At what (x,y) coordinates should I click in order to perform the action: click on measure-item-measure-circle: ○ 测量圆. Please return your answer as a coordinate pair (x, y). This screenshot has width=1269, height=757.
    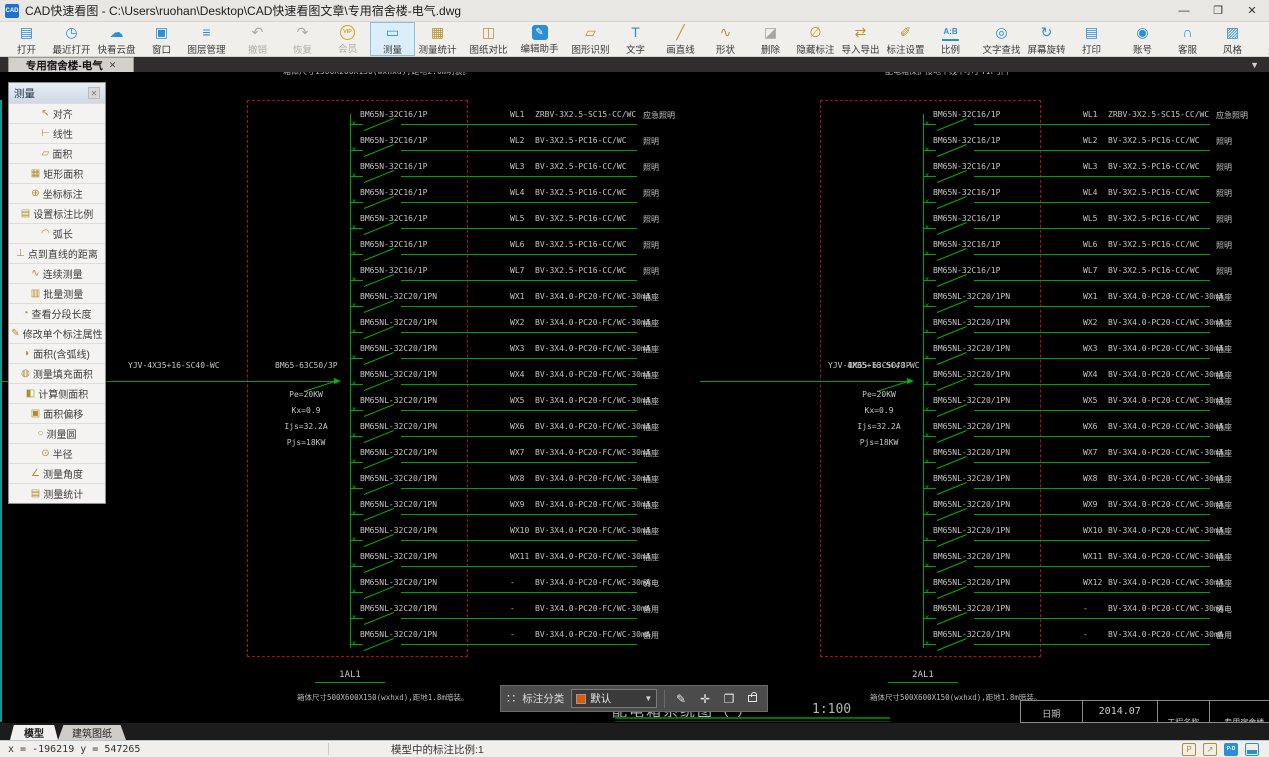
    Looking at the image, I should click on (57, 433).